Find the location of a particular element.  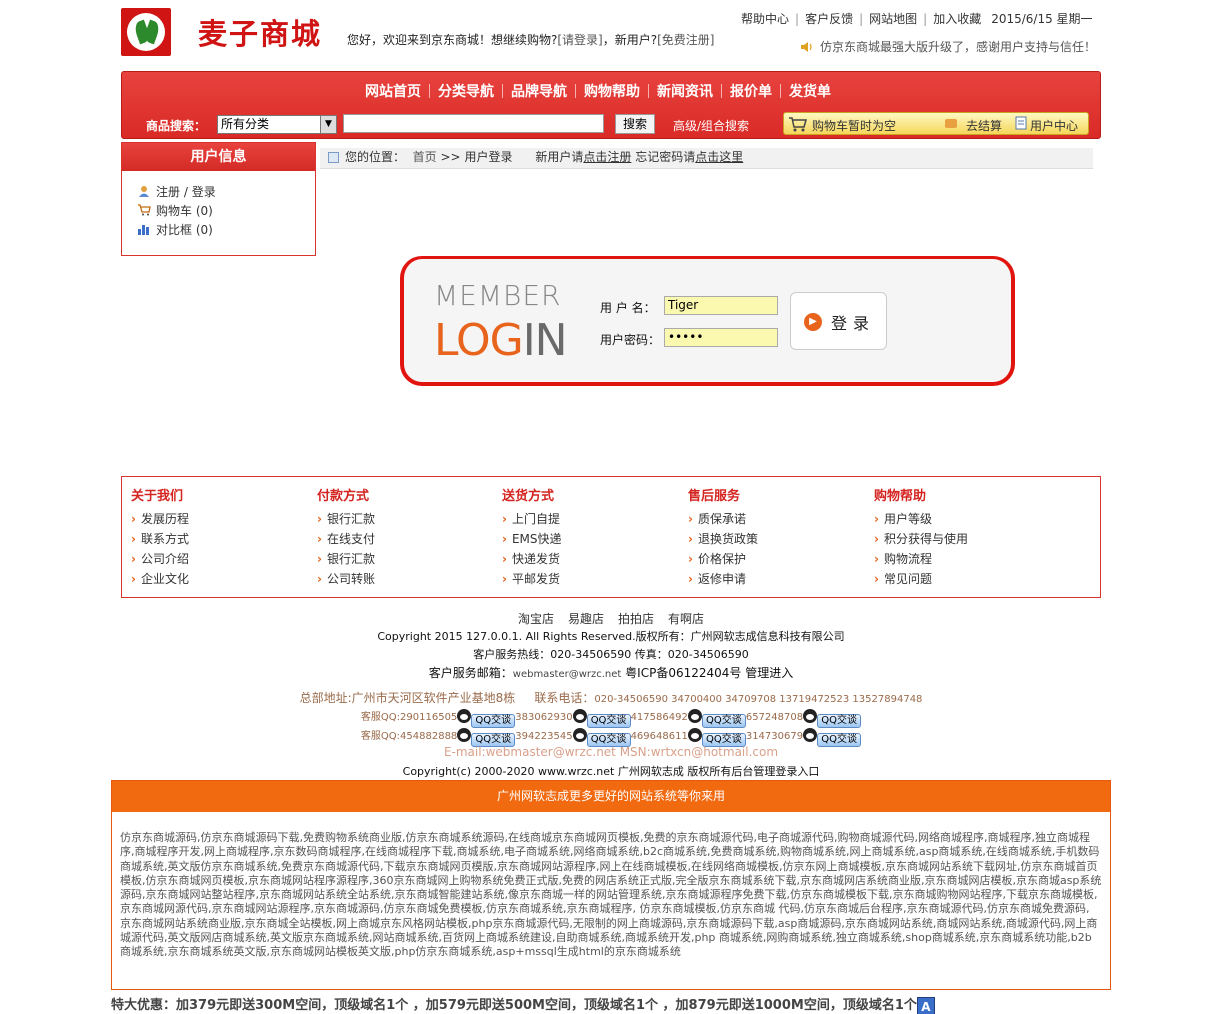

add-favorite-link: 加入收藏 is located at coordinates (957, 19).